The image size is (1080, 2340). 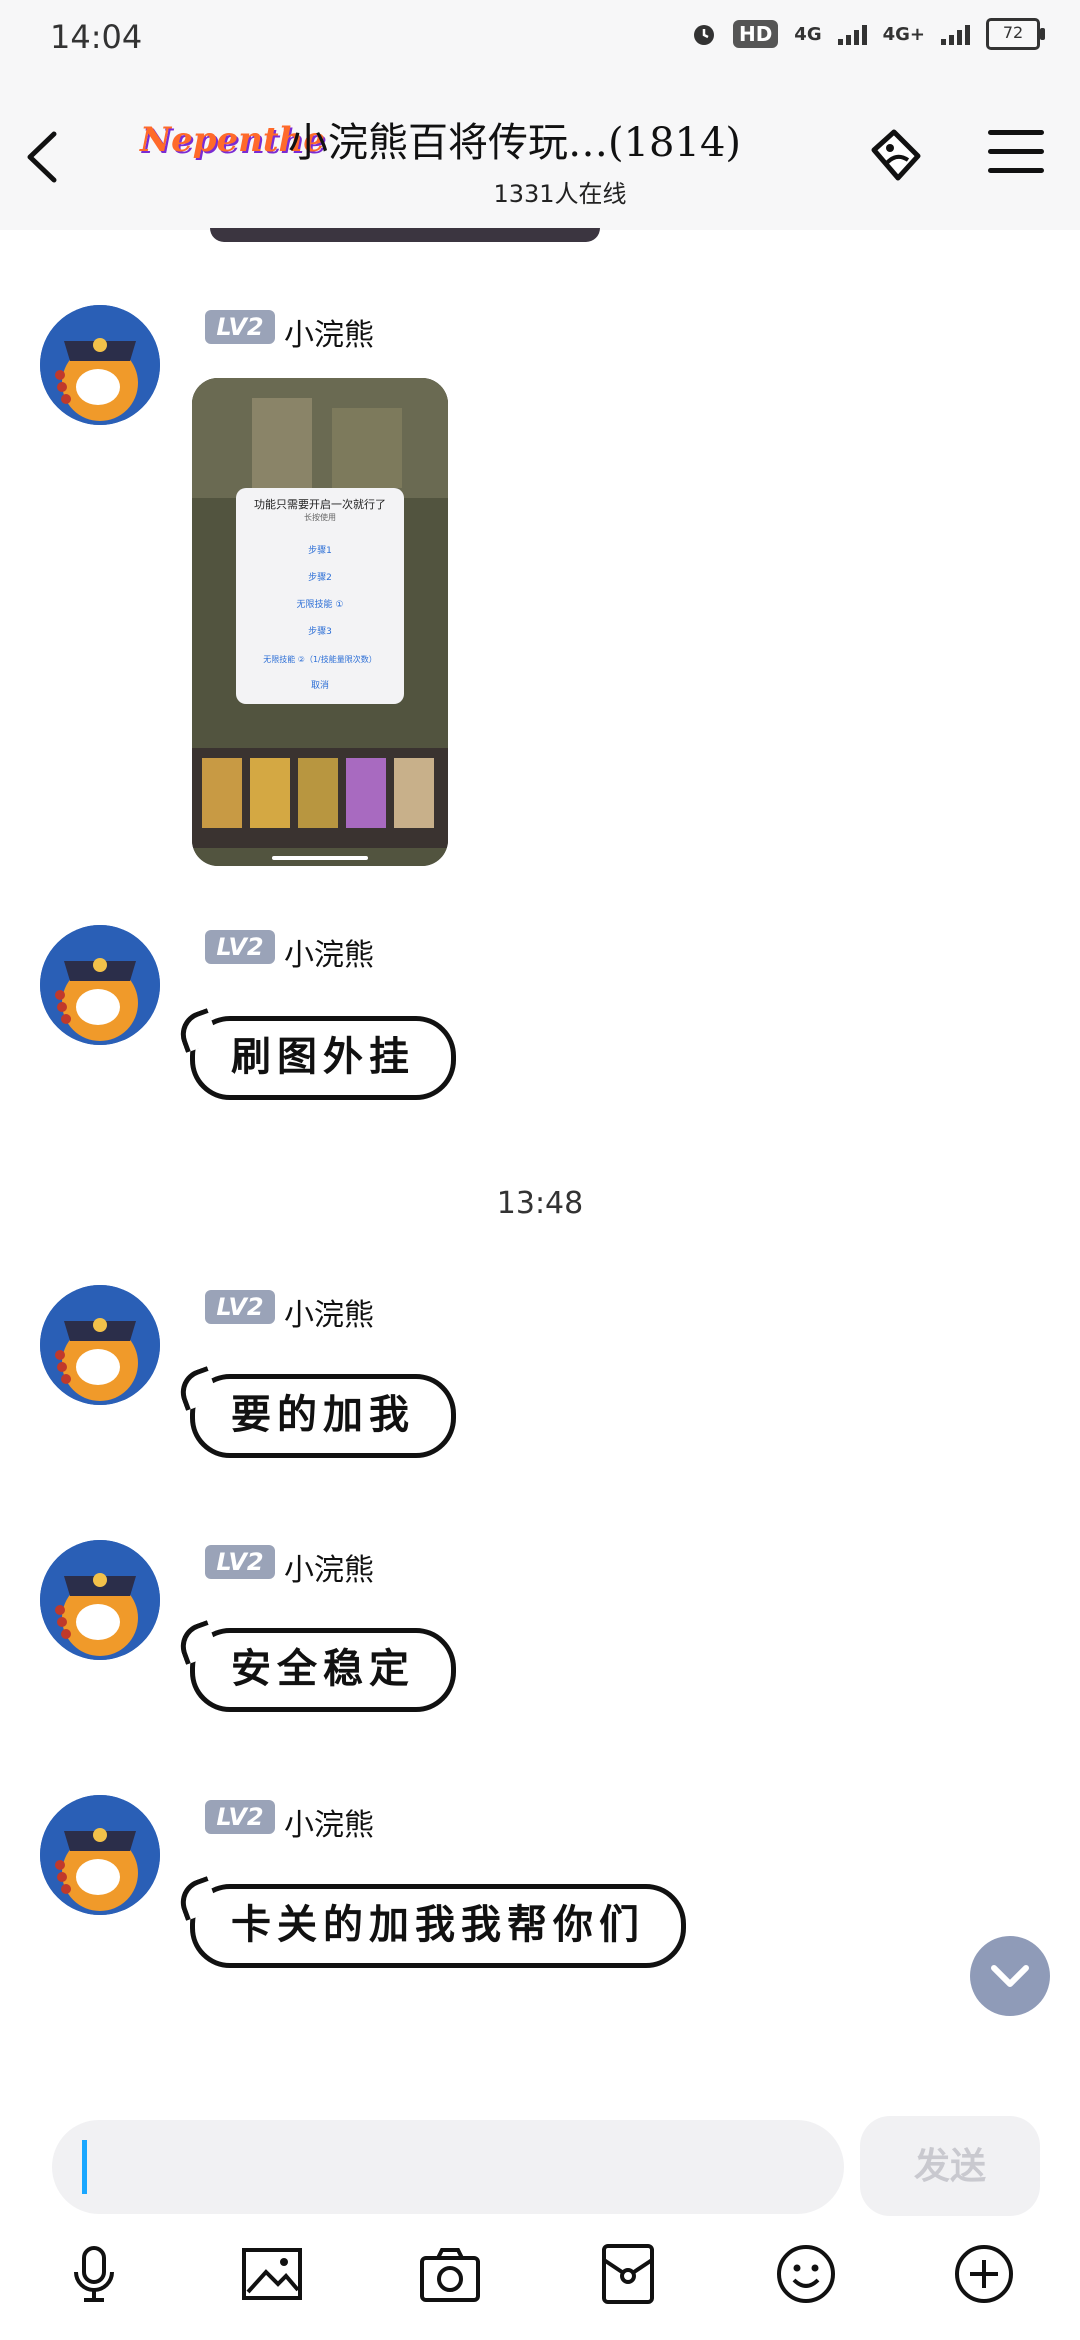 I want to click on dialog-option: 无限技能 ②（1/技能量限次数）, so click(x=320, y=659).